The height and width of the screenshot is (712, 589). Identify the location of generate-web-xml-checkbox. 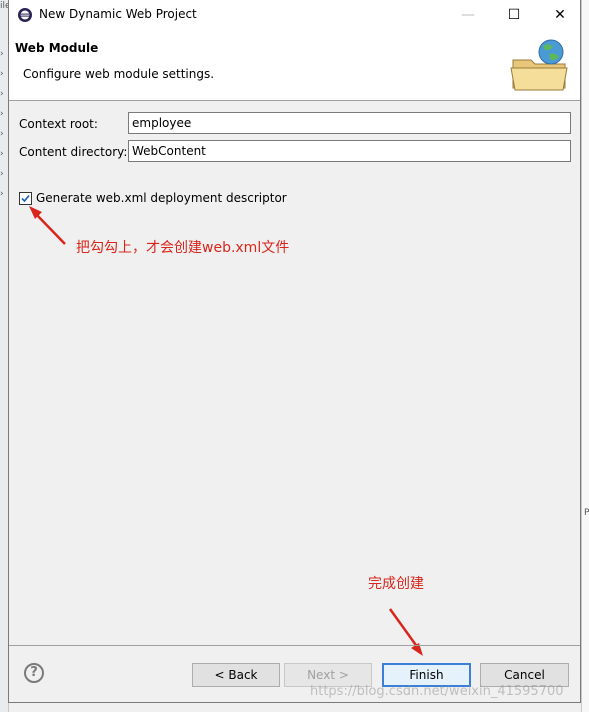
(25, 198).